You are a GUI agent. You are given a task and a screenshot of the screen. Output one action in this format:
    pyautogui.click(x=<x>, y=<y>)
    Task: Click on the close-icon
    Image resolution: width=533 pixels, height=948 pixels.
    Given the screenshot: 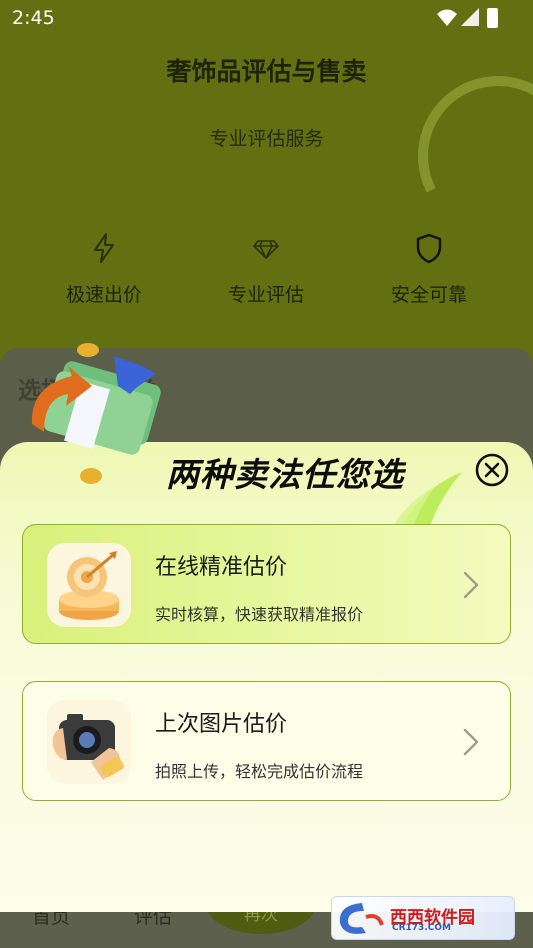 What is the action you would take?
    pyautogui.click(x=492, y=470)
    